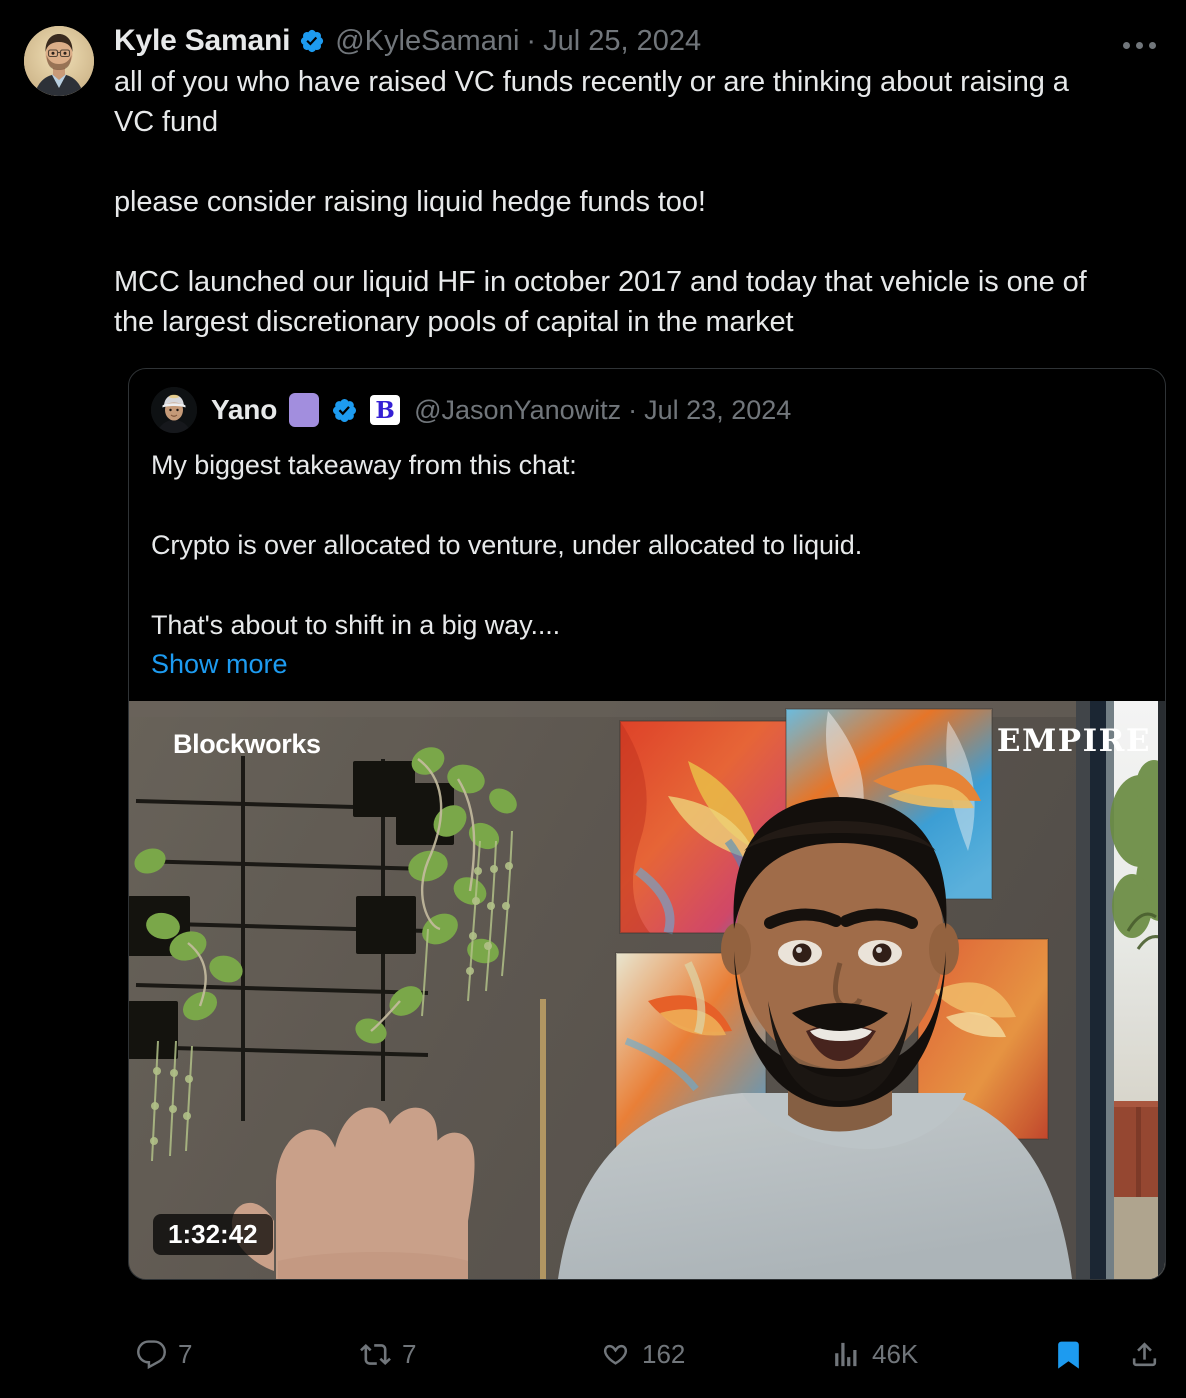  Describe the element at coordinates (717, 410) in the screenshot. I see `quoted-tweet-date: Jul 23, 2024` at that location.